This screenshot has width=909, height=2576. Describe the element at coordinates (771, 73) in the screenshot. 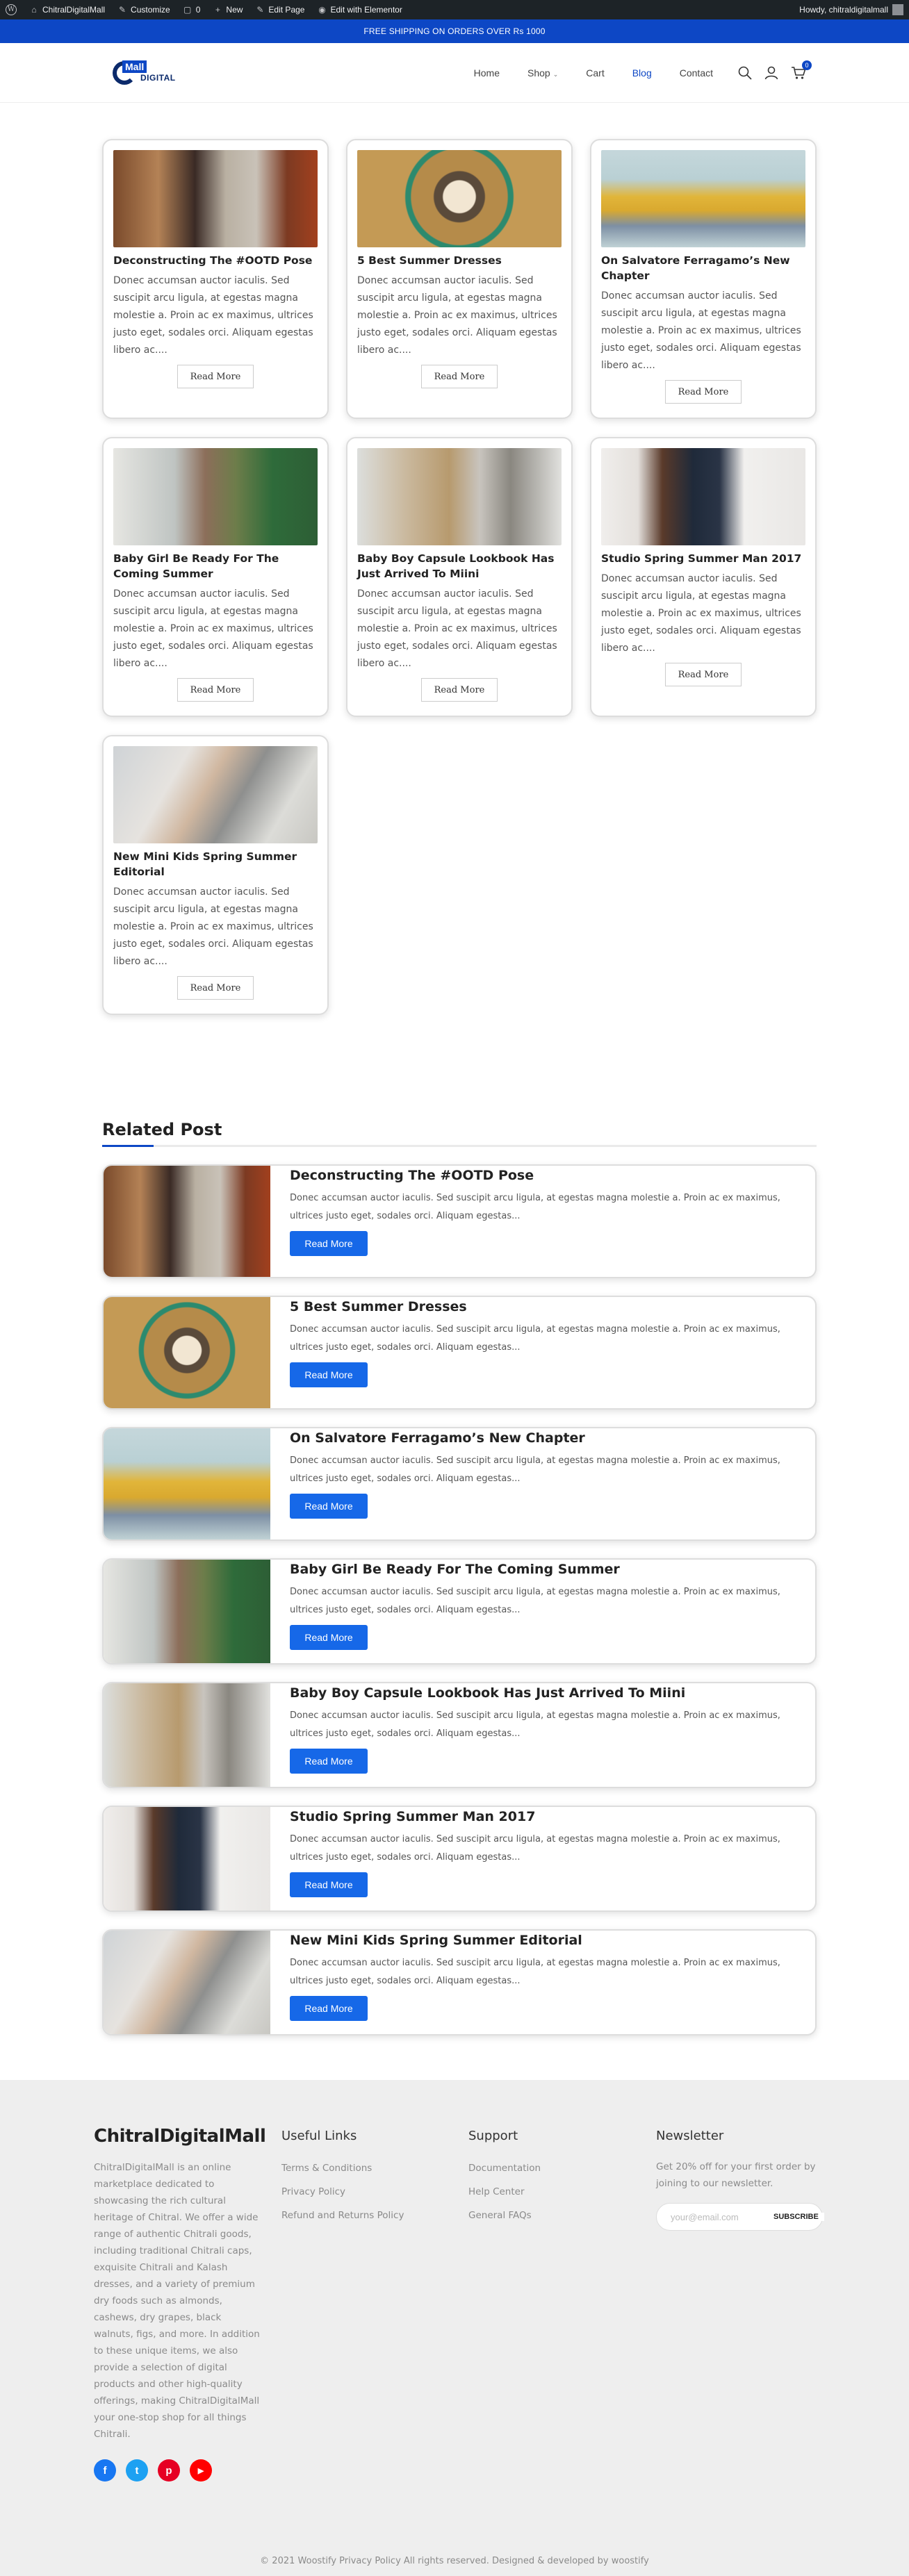

I see `account-icon` at that location.